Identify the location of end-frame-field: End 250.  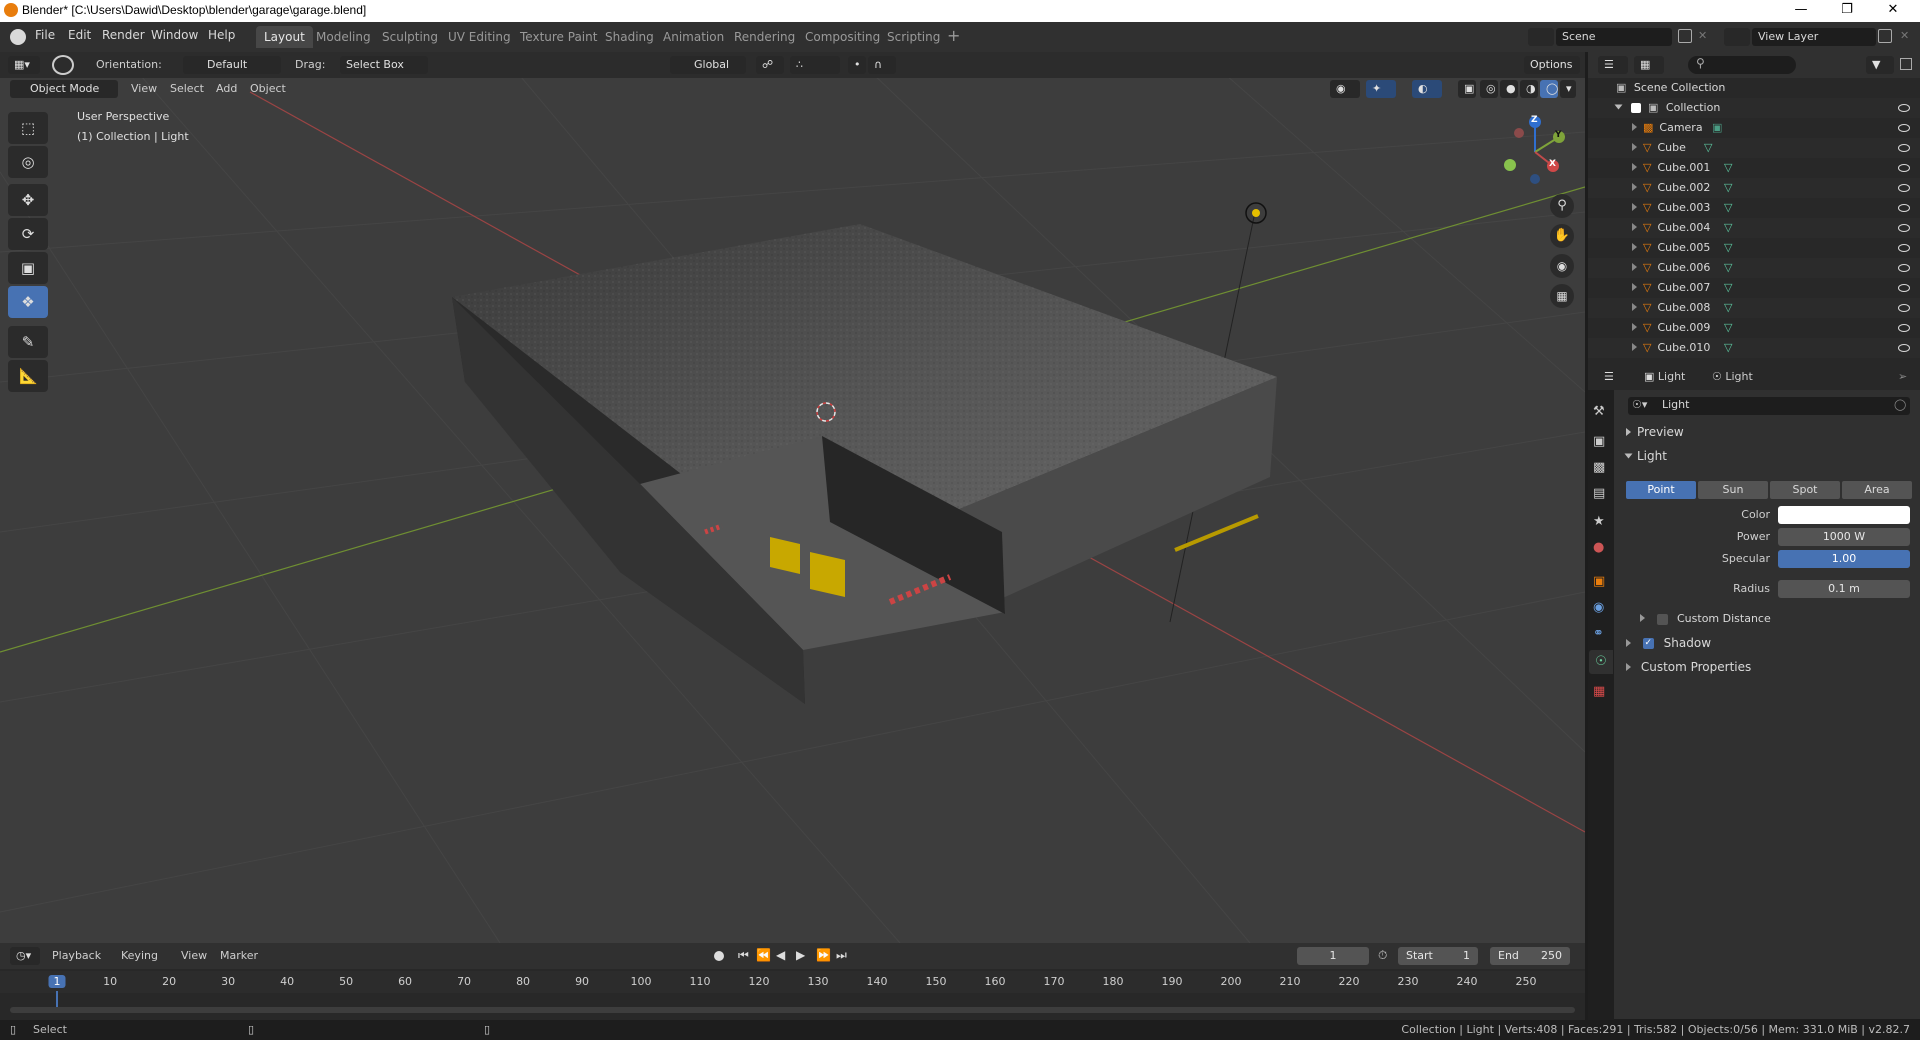
(1530, 956).